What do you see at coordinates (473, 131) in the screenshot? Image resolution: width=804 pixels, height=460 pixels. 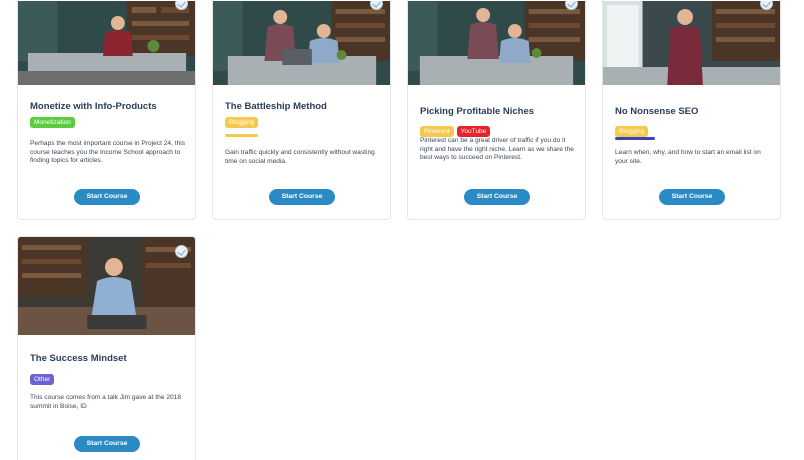 I see `tag-badge: YouTube` at bounding box center [473, 131].